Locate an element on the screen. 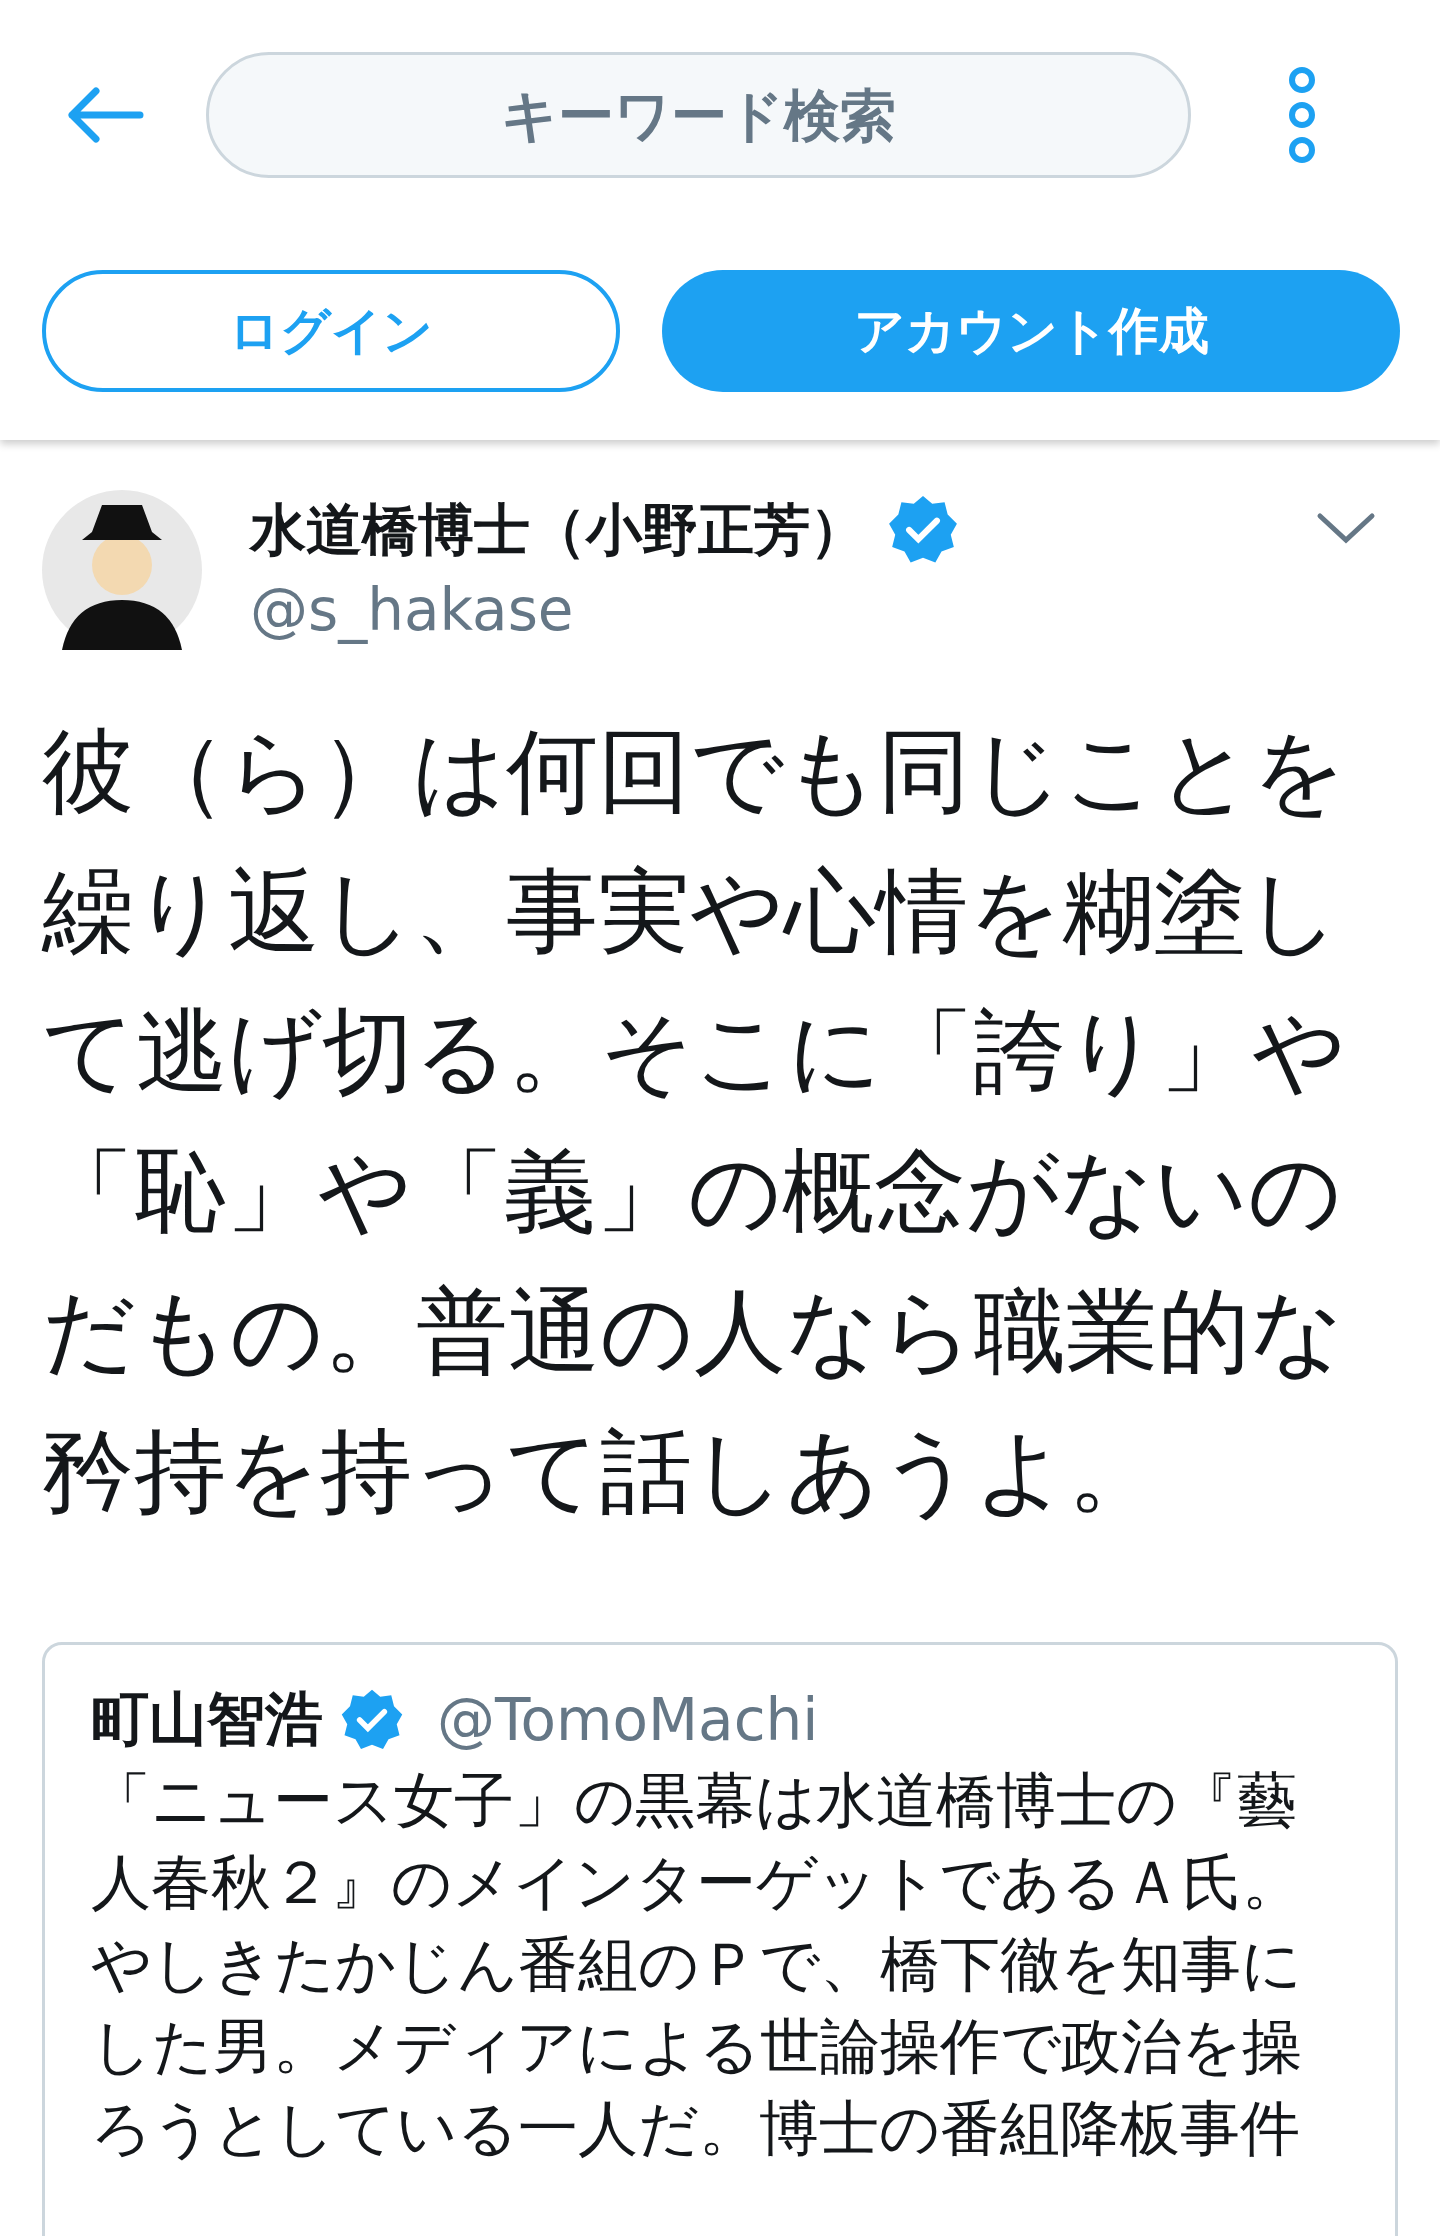 This screenshot has width=1440, height=2236. chevron-down-icon is located at coordinates (1346, 529).